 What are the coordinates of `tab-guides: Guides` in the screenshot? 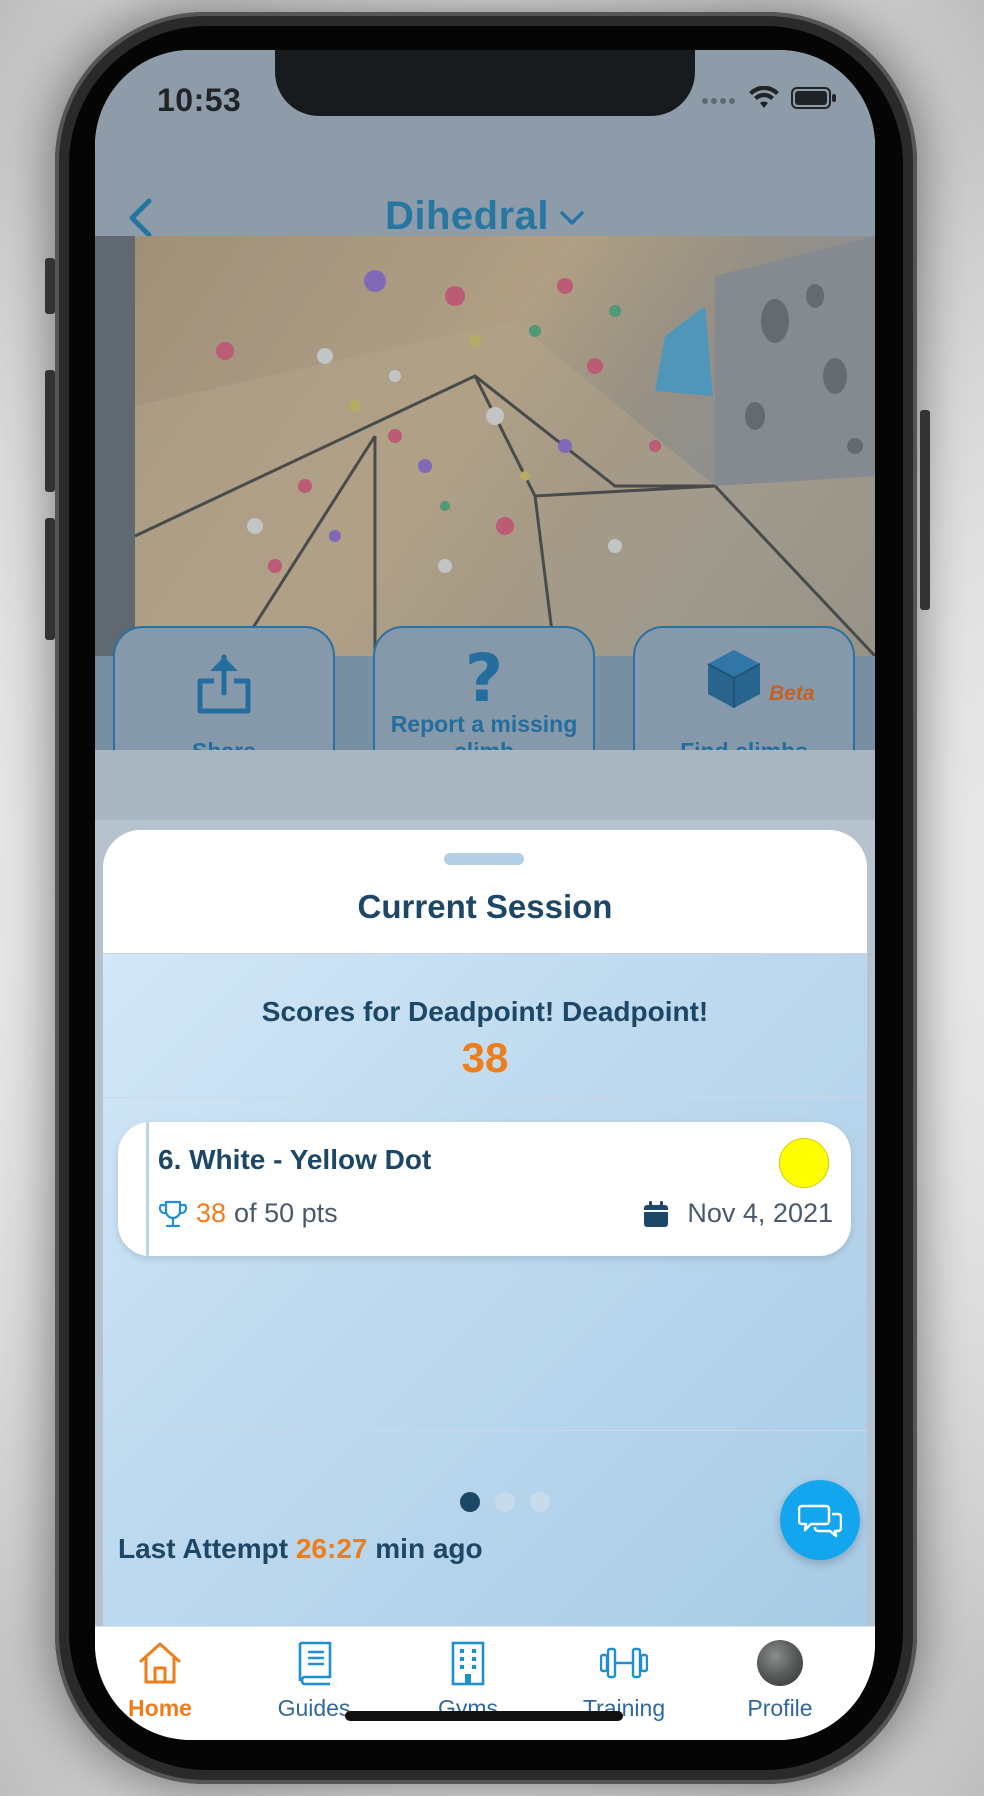 It's located at (314, 1679).